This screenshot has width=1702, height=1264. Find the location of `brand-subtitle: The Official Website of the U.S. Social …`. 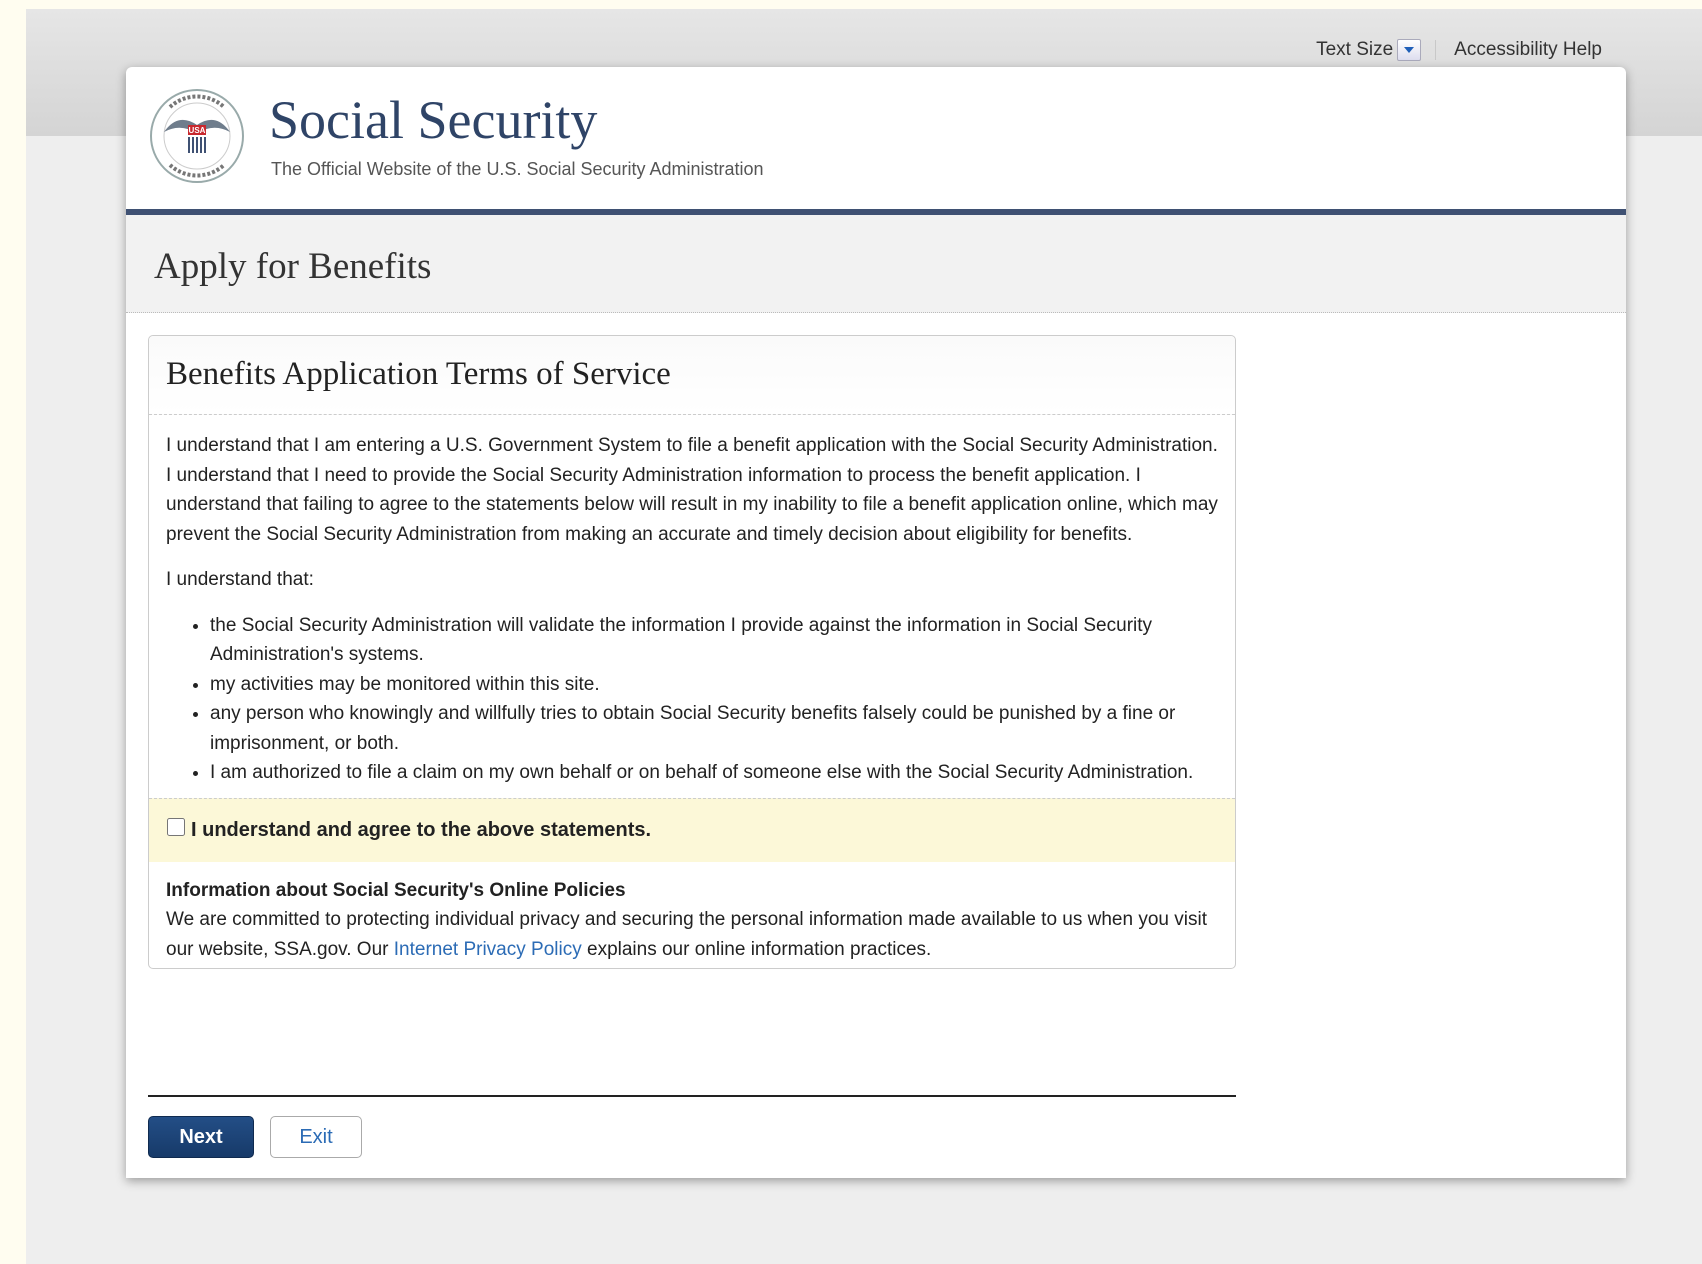

brand-subtitle: The Official Website of the U.S. Social … is located at coordinates (517, 169).